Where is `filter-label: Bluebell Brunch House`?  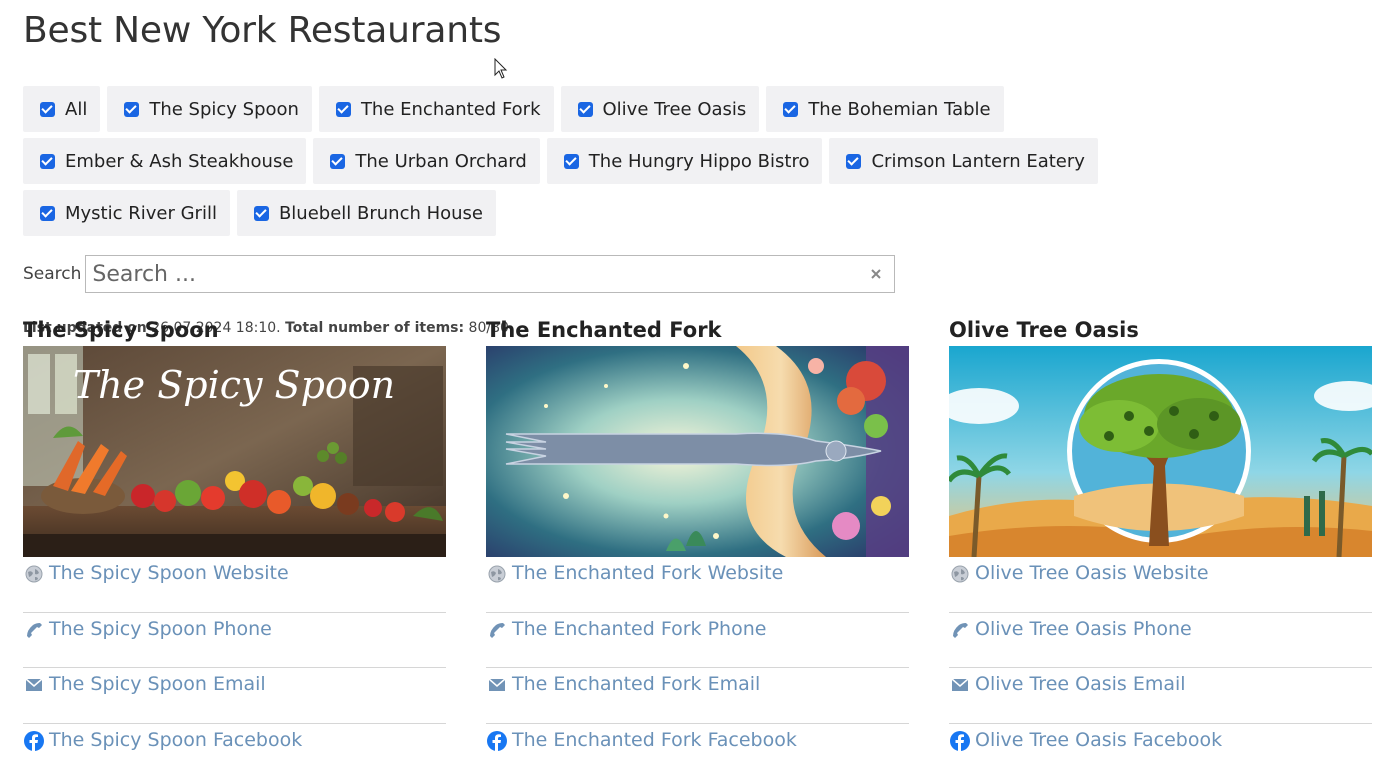
filter-label: Bluebell Brunch House is located at coordinates (381, 213).